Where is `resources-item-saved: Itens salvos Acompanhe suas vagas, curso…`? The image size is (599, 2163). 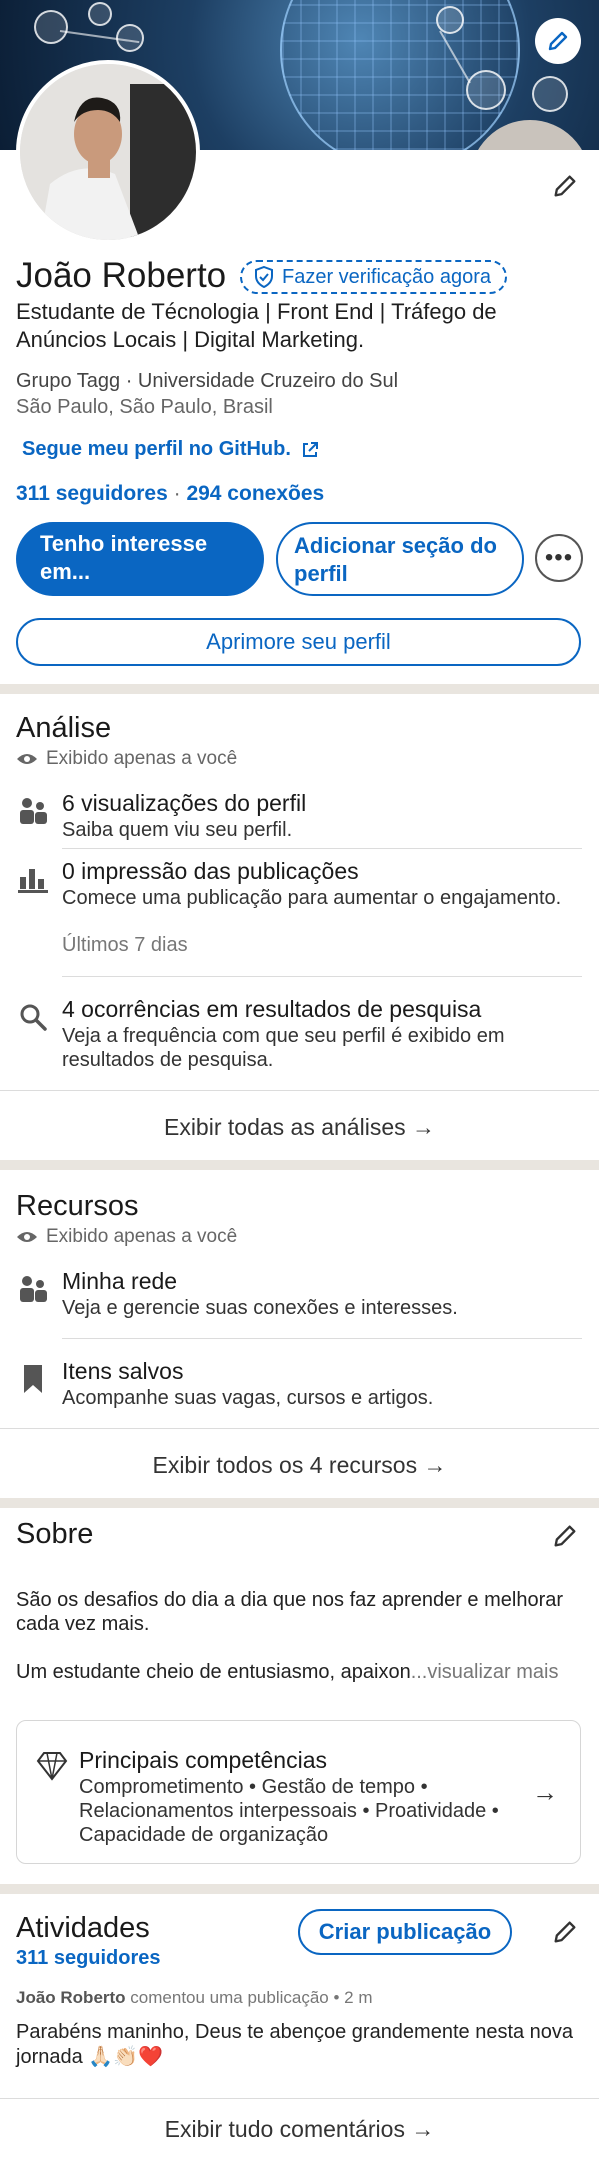
resources-item-saved: Itens salvos Acompanhe suas vagas, curso… is located at coordinates (299, 1386).